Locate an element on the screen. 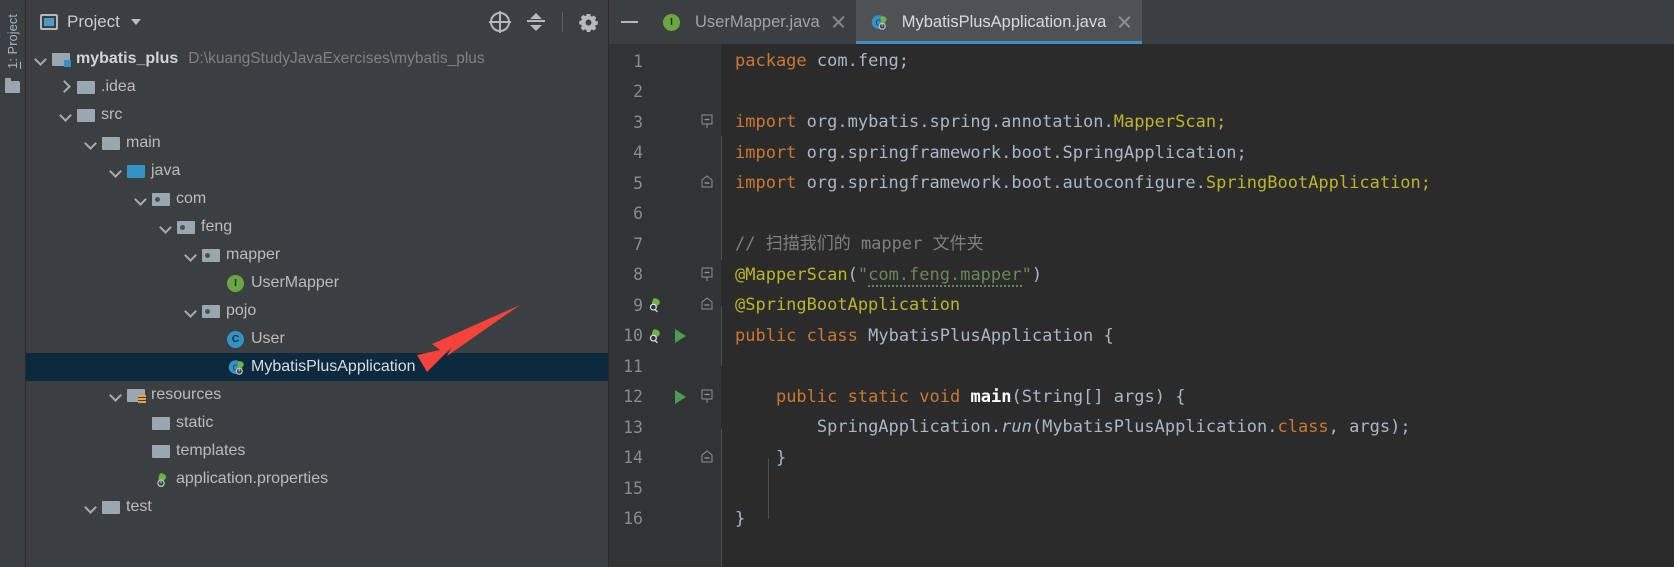  code-line-7: // 扫描我们的 mapper 文件夹 is located at coordinates (859, 244).